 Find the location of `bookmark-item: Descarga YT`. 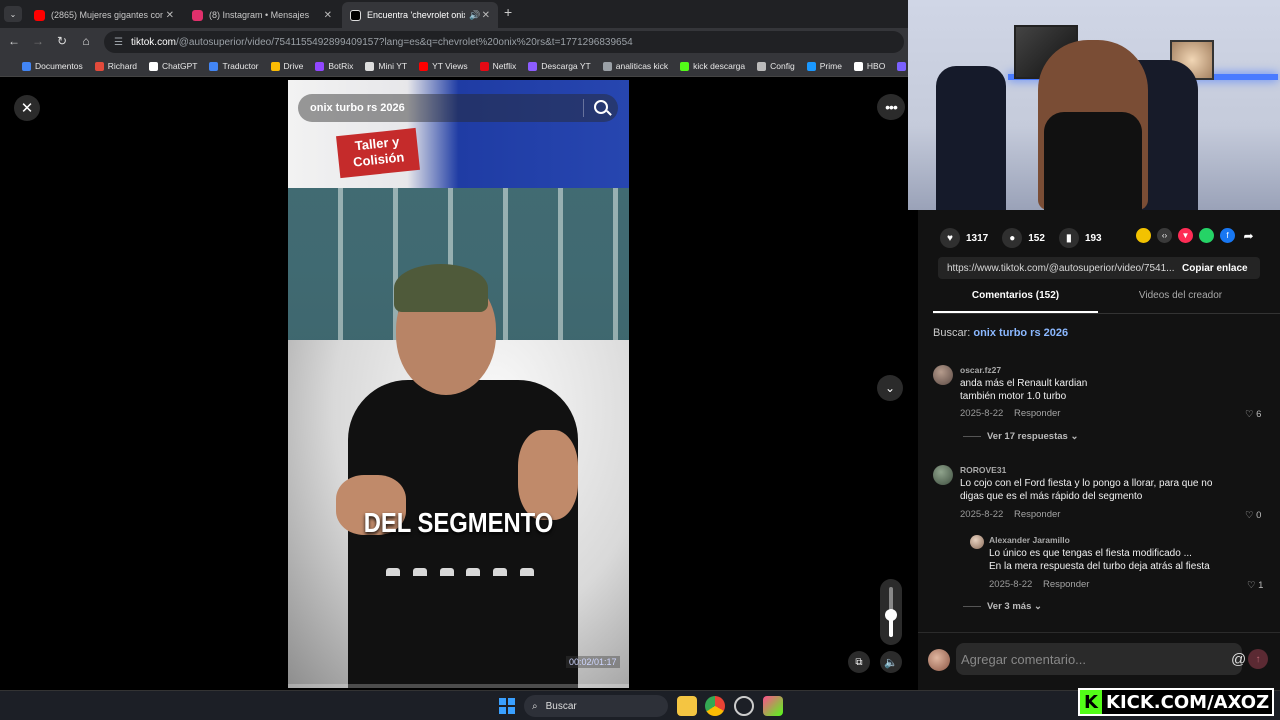

bookmark-item: Descarga YT is located at coordinates (559, 66).